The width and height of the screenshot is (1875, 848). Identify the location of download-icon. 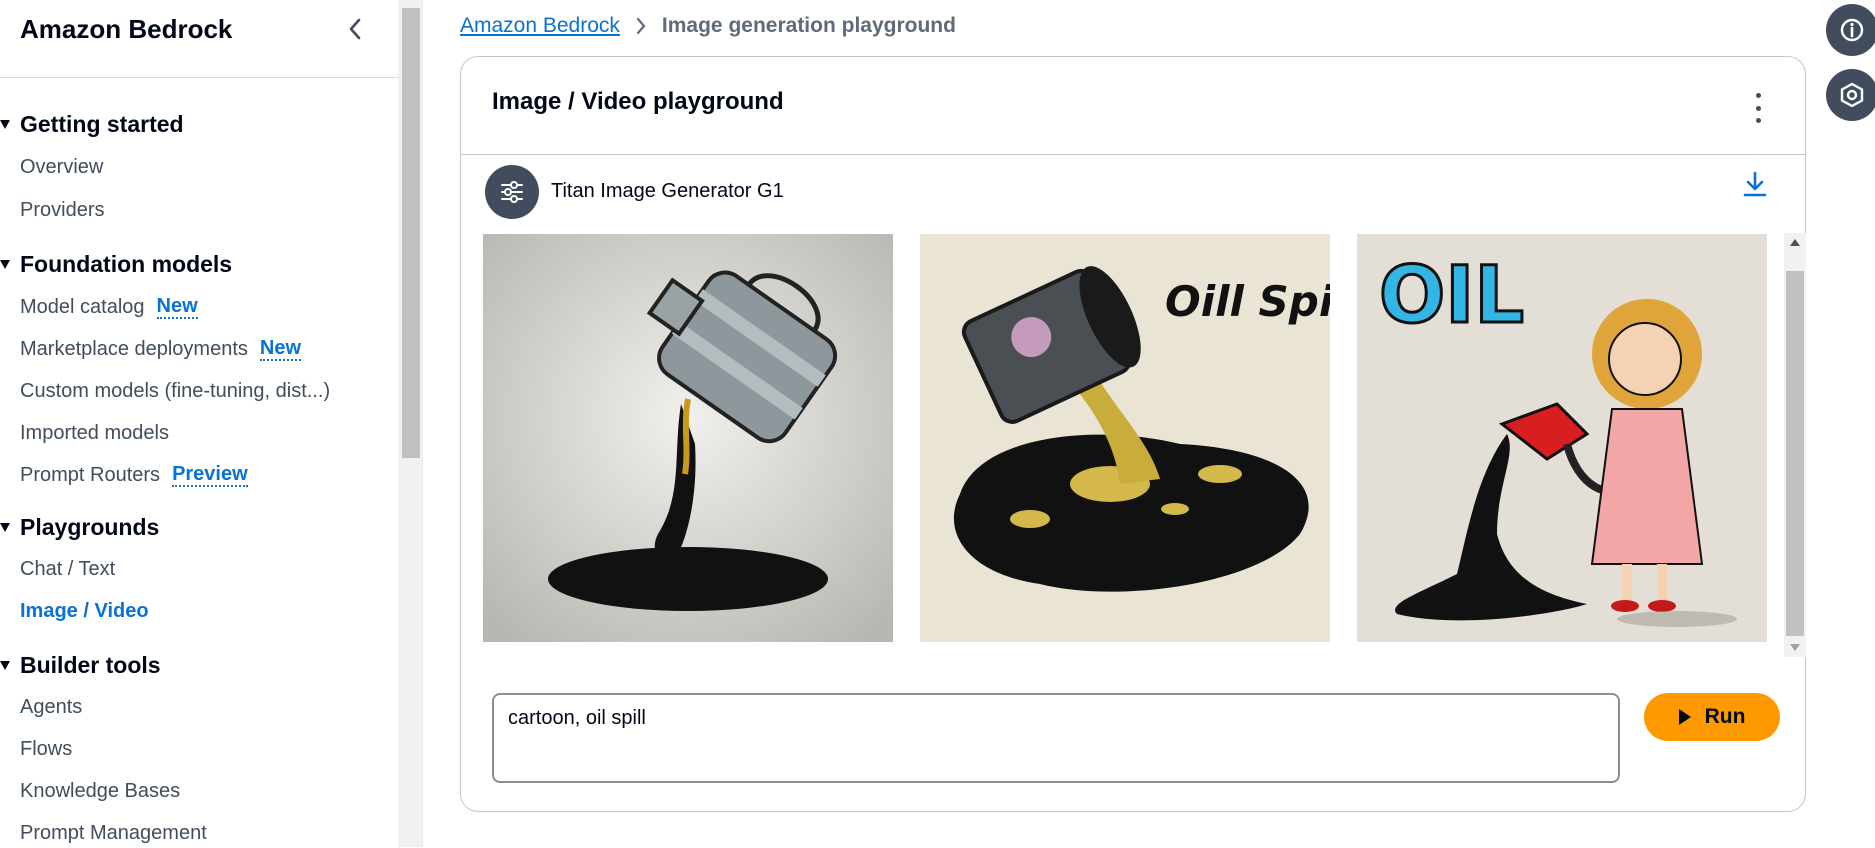
(1755, 184).